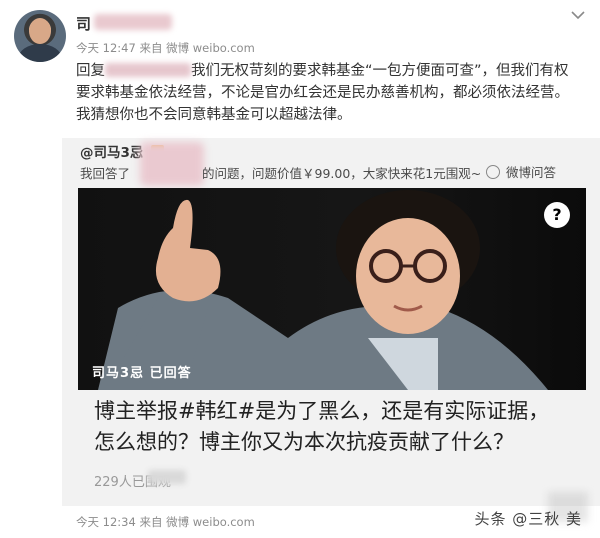 The width and height of the screenshot is (600, 538). I want to click on chevron-svg, so click(578, 15).